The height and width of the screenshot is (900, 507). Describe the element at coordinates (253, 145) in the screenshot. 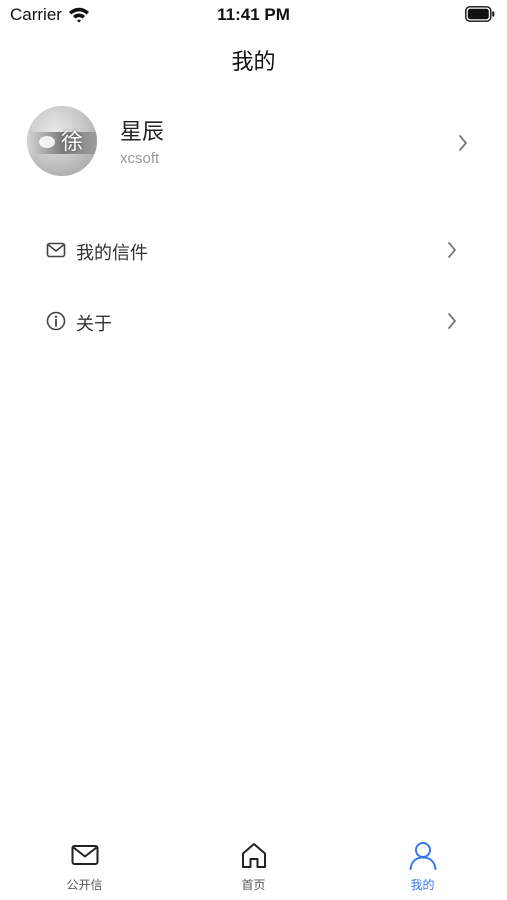

I see `profile-row: 徐 星辰 xcsoft` at that location.